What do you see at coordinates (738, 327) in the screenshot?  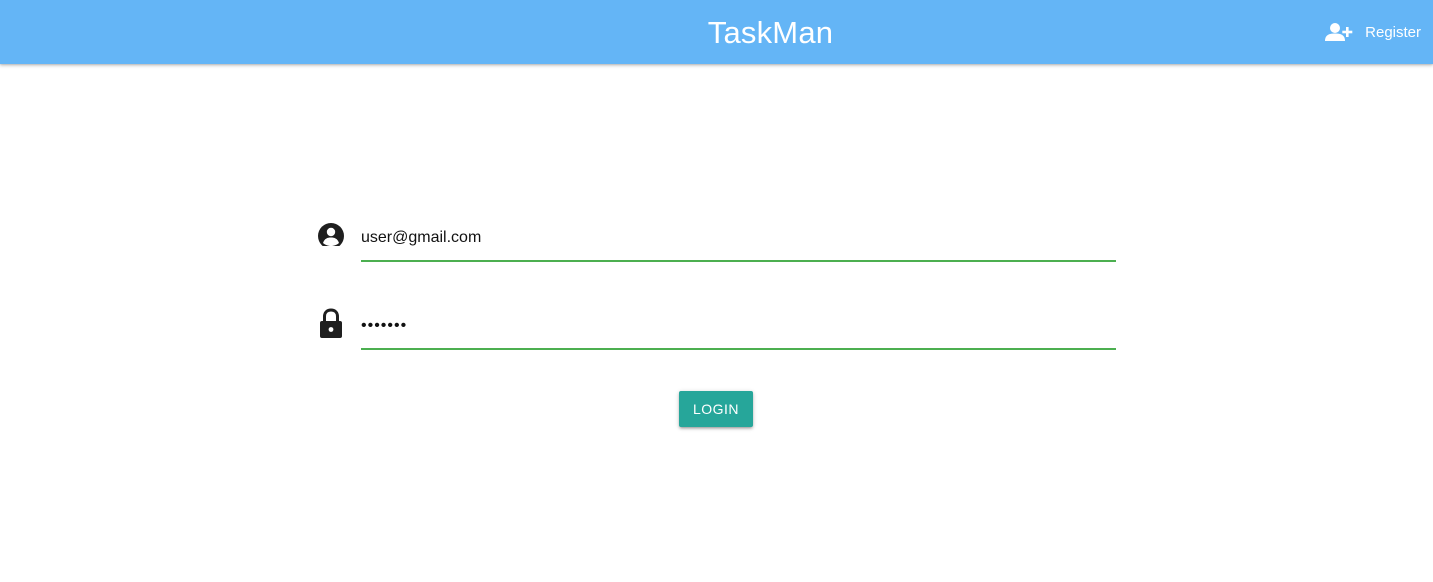 I see `password-input` at bounding box center [738, 327].